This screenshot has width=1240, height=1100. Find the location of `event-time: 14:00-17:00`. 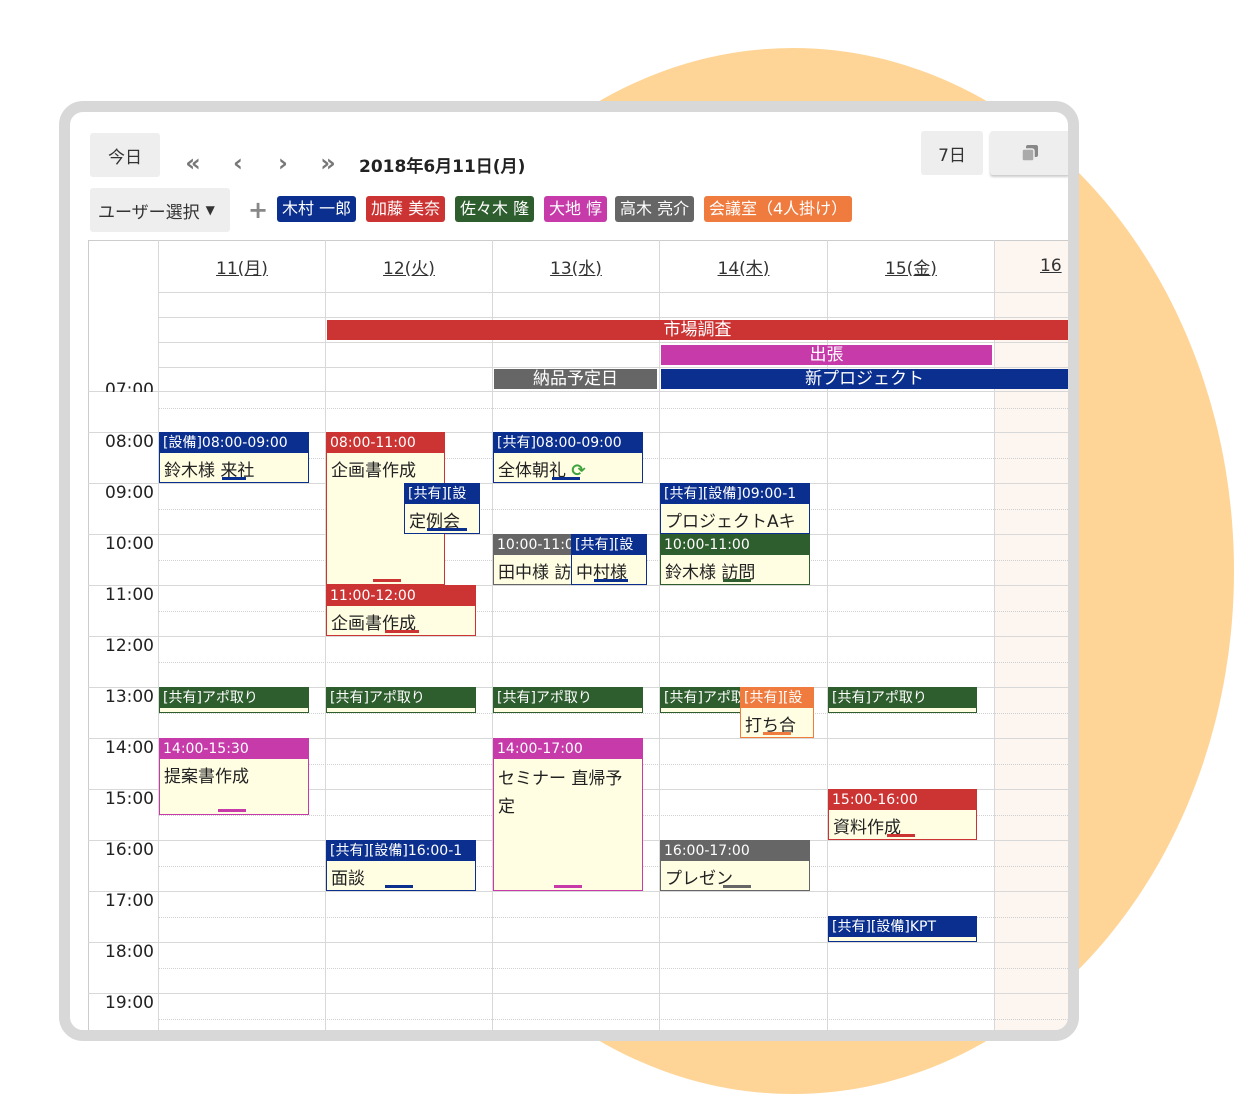

event-time: 14:00-17:00 is located at coordinates (568, 749).